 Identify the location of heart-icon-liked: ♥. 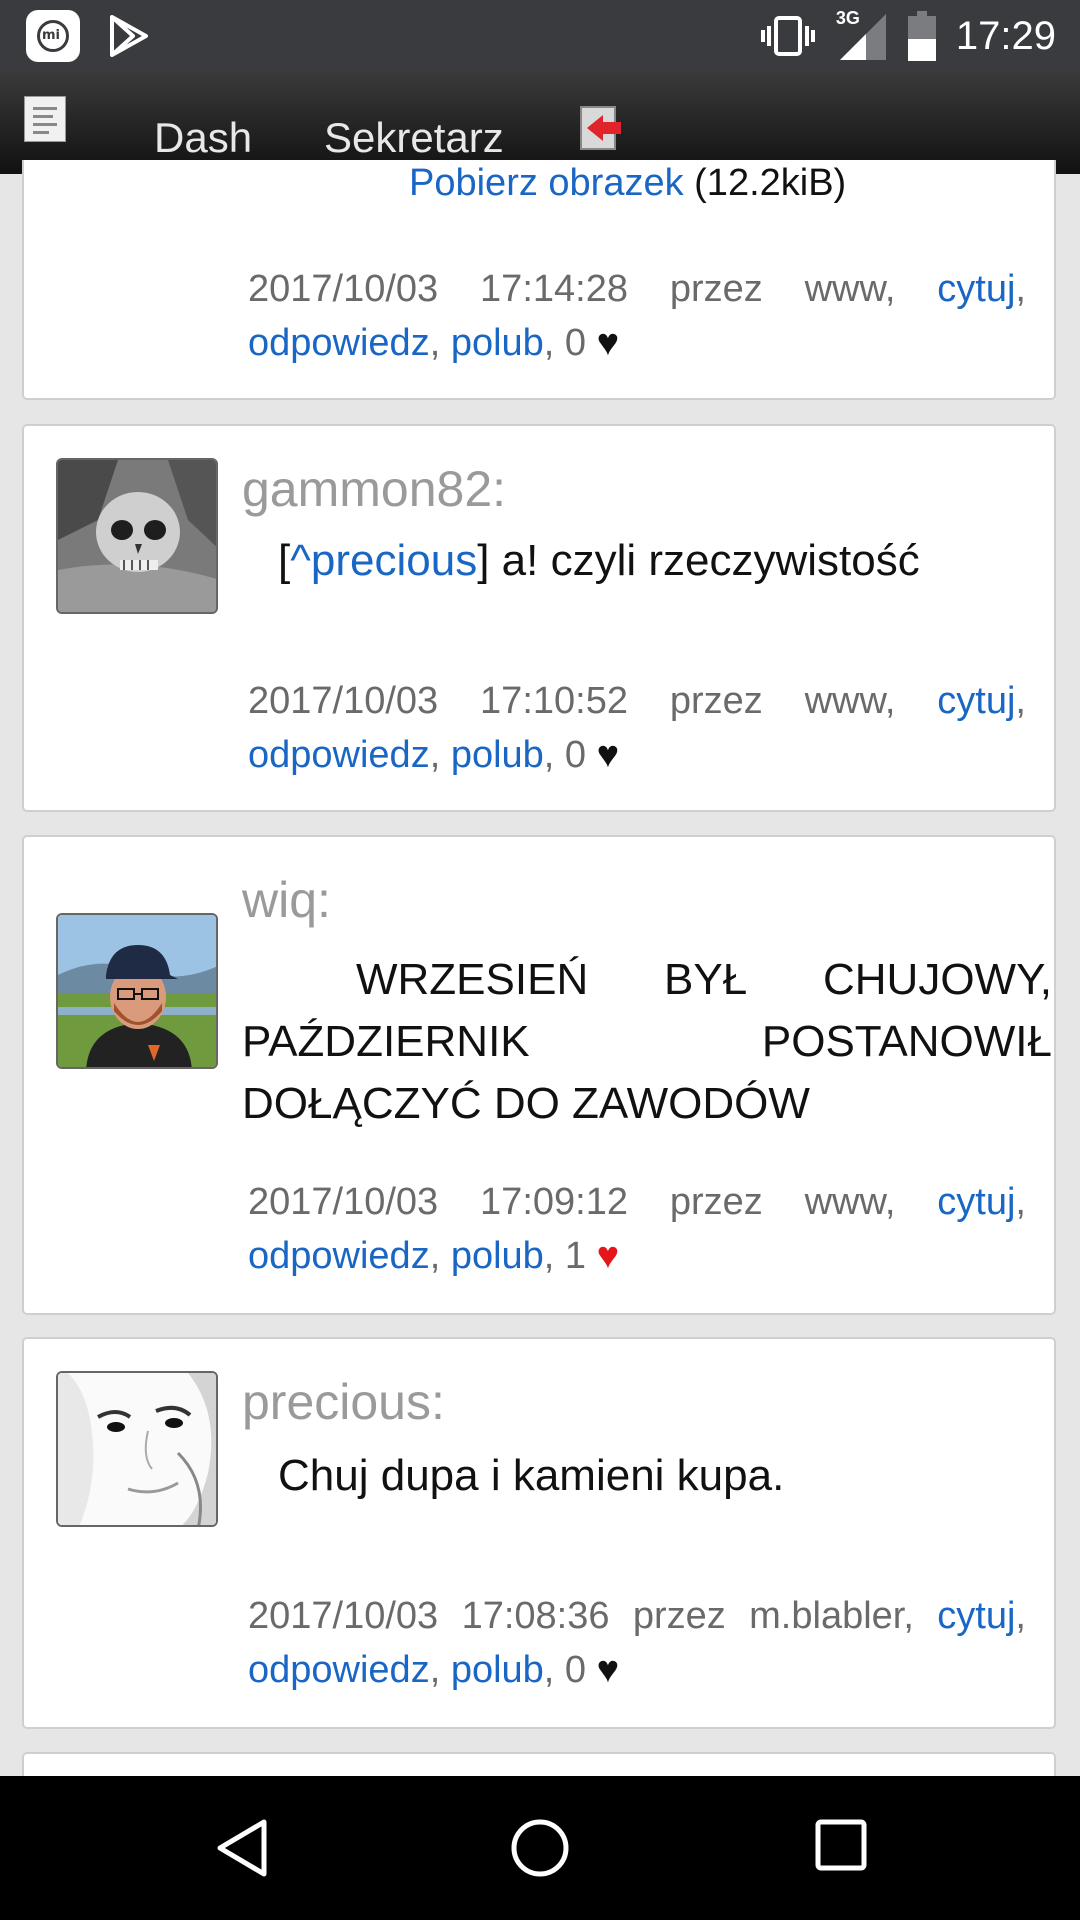
(608, 1256).